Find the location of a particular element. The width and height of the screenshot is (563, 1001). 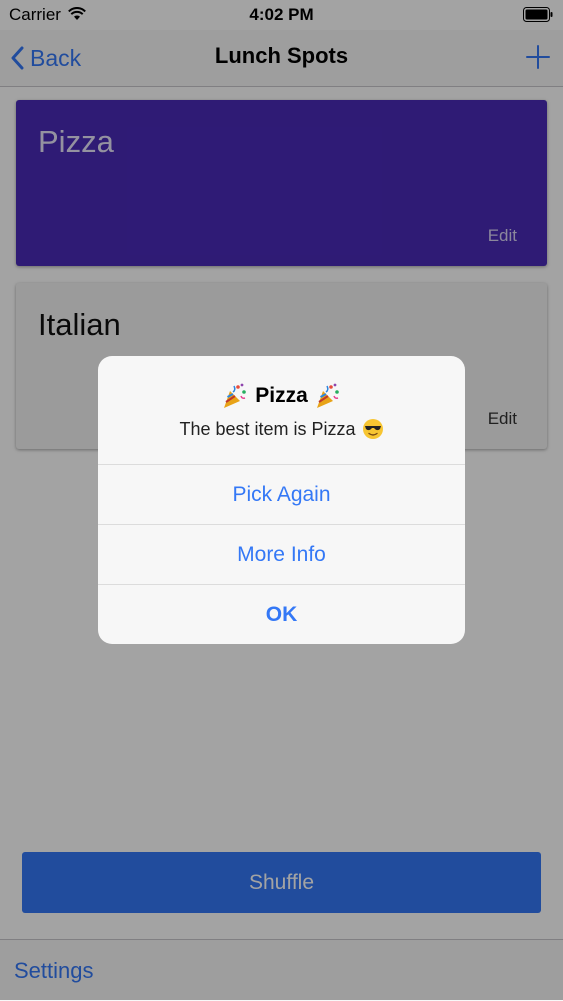

pick-again-button: Pick Again is located at coordinates (281, 494).